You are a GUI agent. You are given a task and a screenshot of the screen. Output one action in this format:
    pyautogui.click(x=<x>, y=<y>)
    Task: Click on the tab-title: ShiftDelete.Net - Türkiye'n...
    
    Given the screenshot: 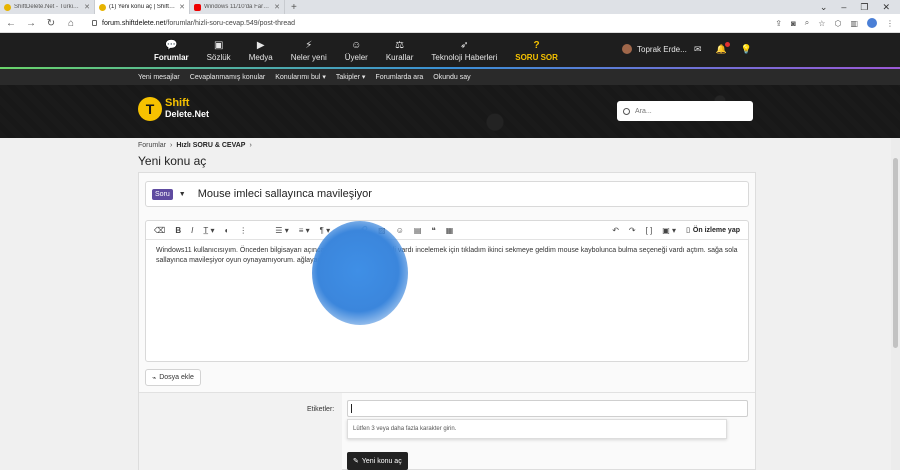 What is the action you would take?
    pyautogui.click(x=47, y=7)
    